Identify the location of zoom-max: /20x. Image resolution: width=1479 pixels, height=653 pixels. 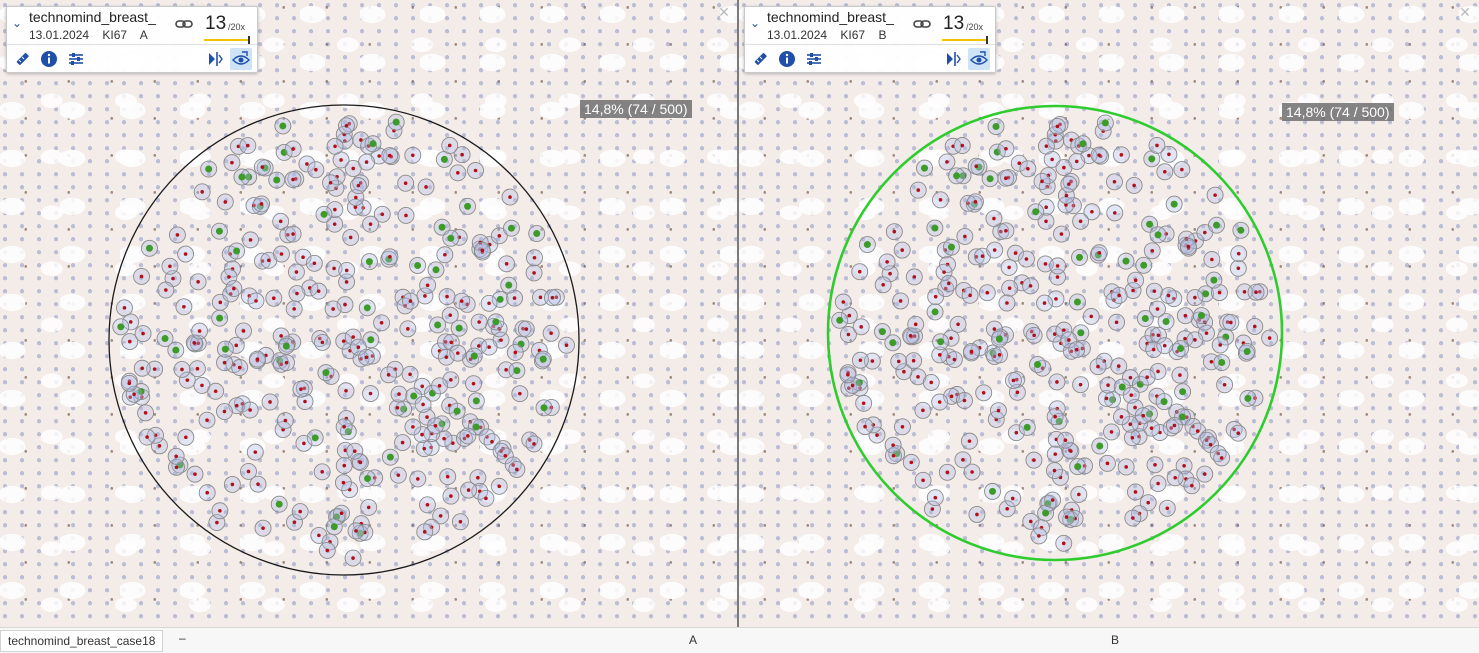
(975, 27).